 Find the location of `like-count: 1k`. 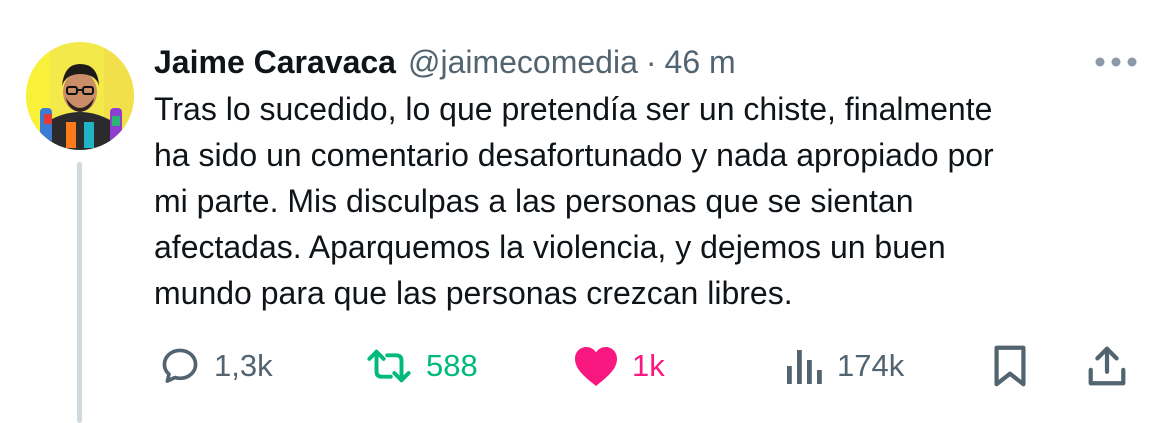

like-count: 1k is located at coordinates (648, 365).